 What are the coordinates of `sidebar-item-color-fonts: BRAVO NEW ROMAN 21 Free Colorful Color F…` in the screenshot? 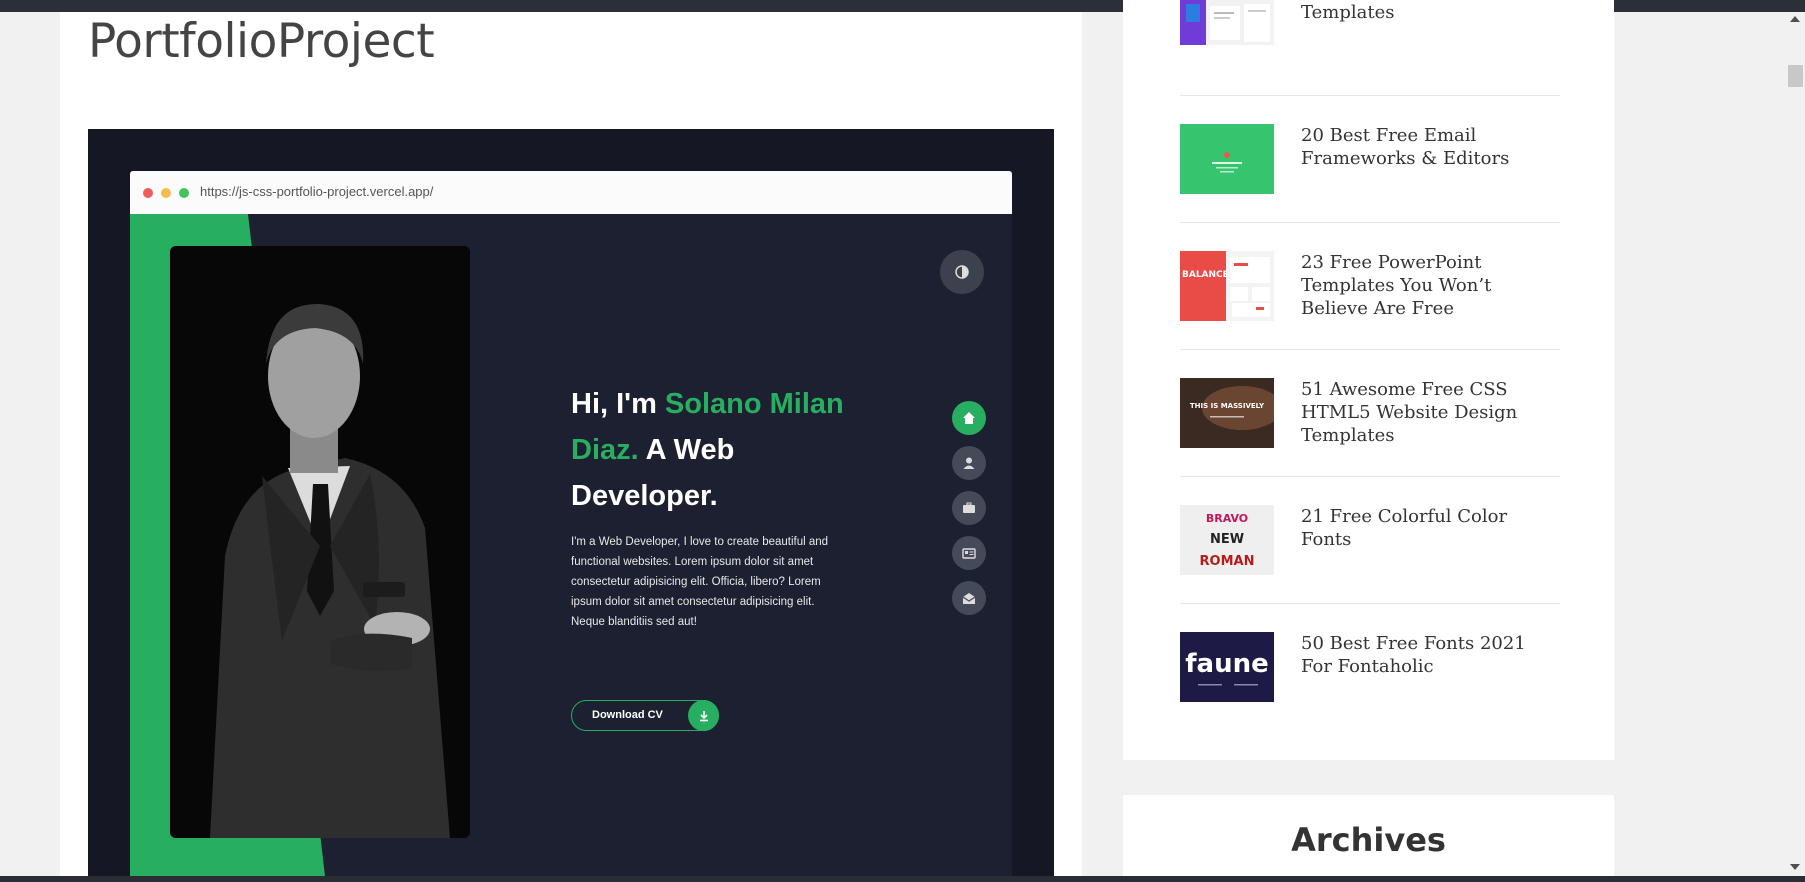 It's located at (1370, 568).